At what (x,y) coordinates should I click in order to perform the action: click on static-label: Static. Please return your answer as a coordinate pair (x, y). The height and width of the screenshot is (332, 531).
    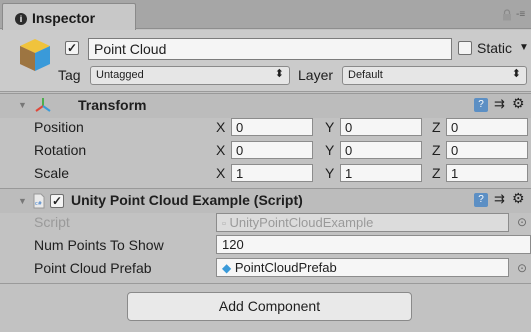
    Looking at the image, I should click on (495, 48).